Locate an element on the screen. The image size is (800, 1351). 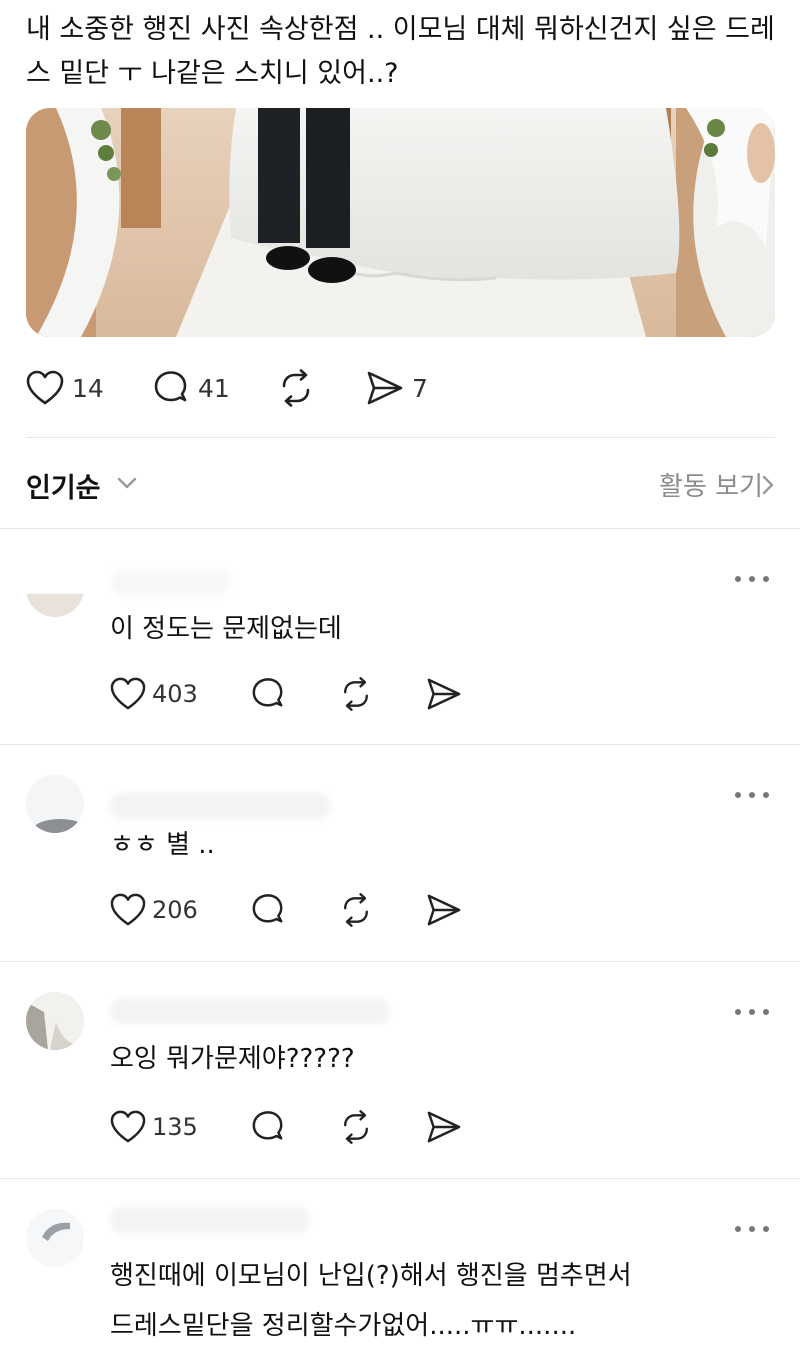
comment-action-bar: 403 is located at coordinates (310, 694).